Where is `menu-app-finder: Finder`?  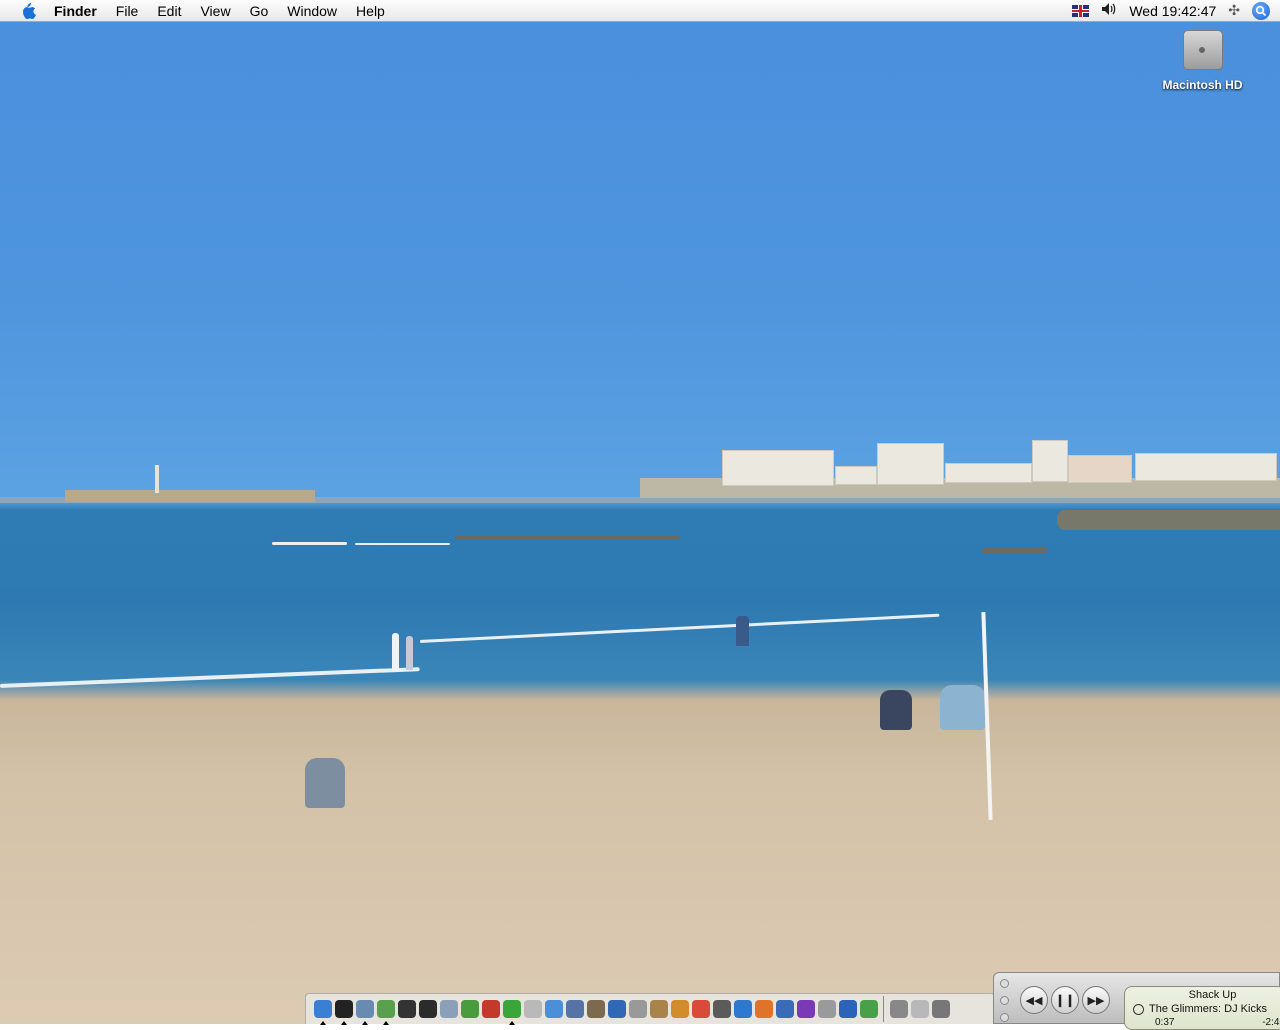 menu-app-finder: Finder is located at coordinates (75, 11).